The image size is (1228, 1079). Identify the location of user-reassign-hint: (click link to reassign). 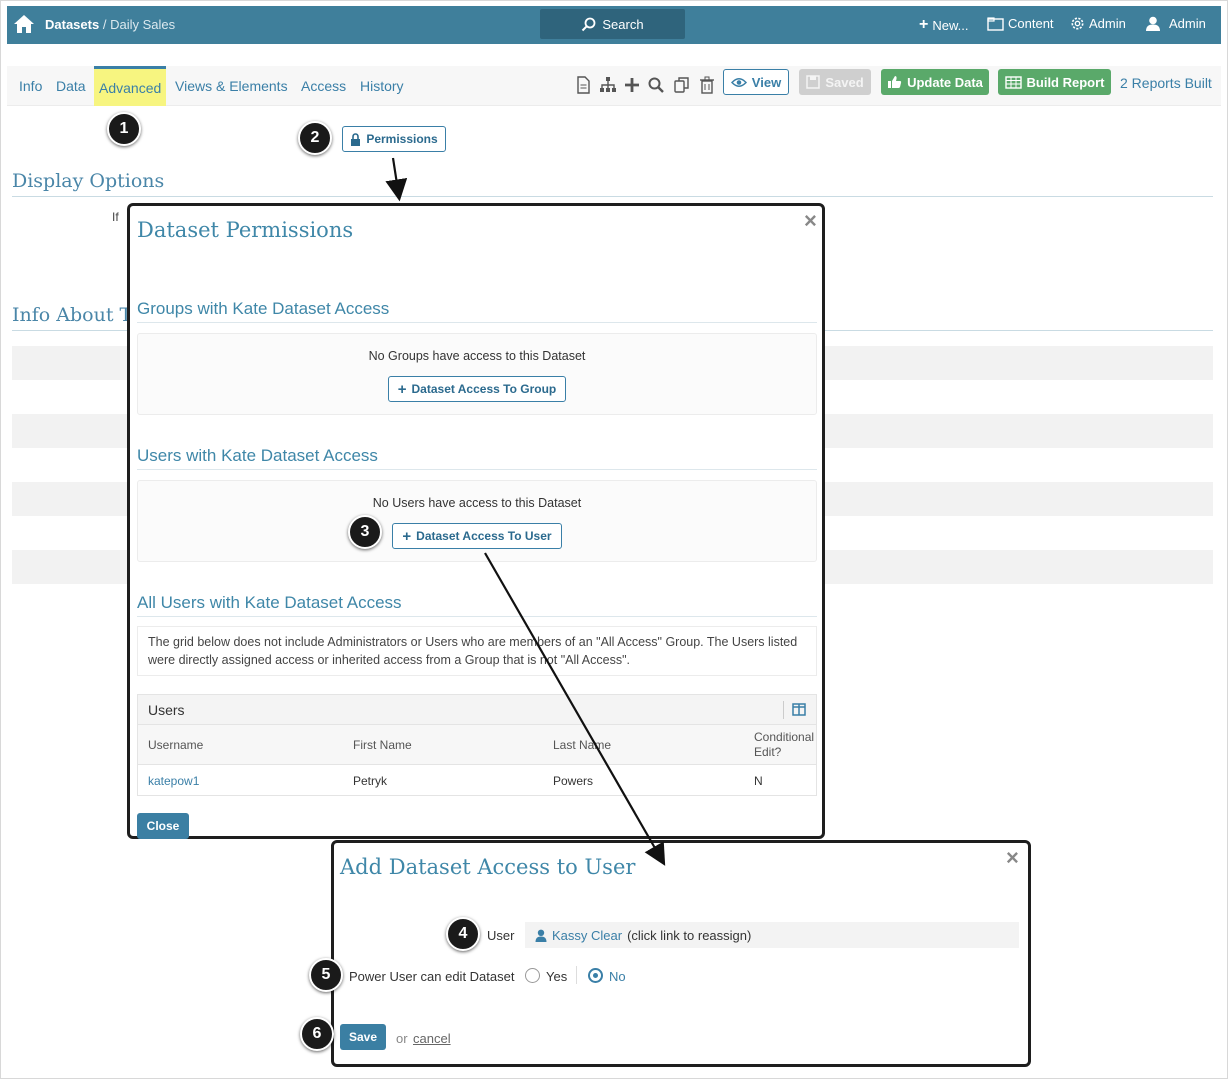
(689, 935).